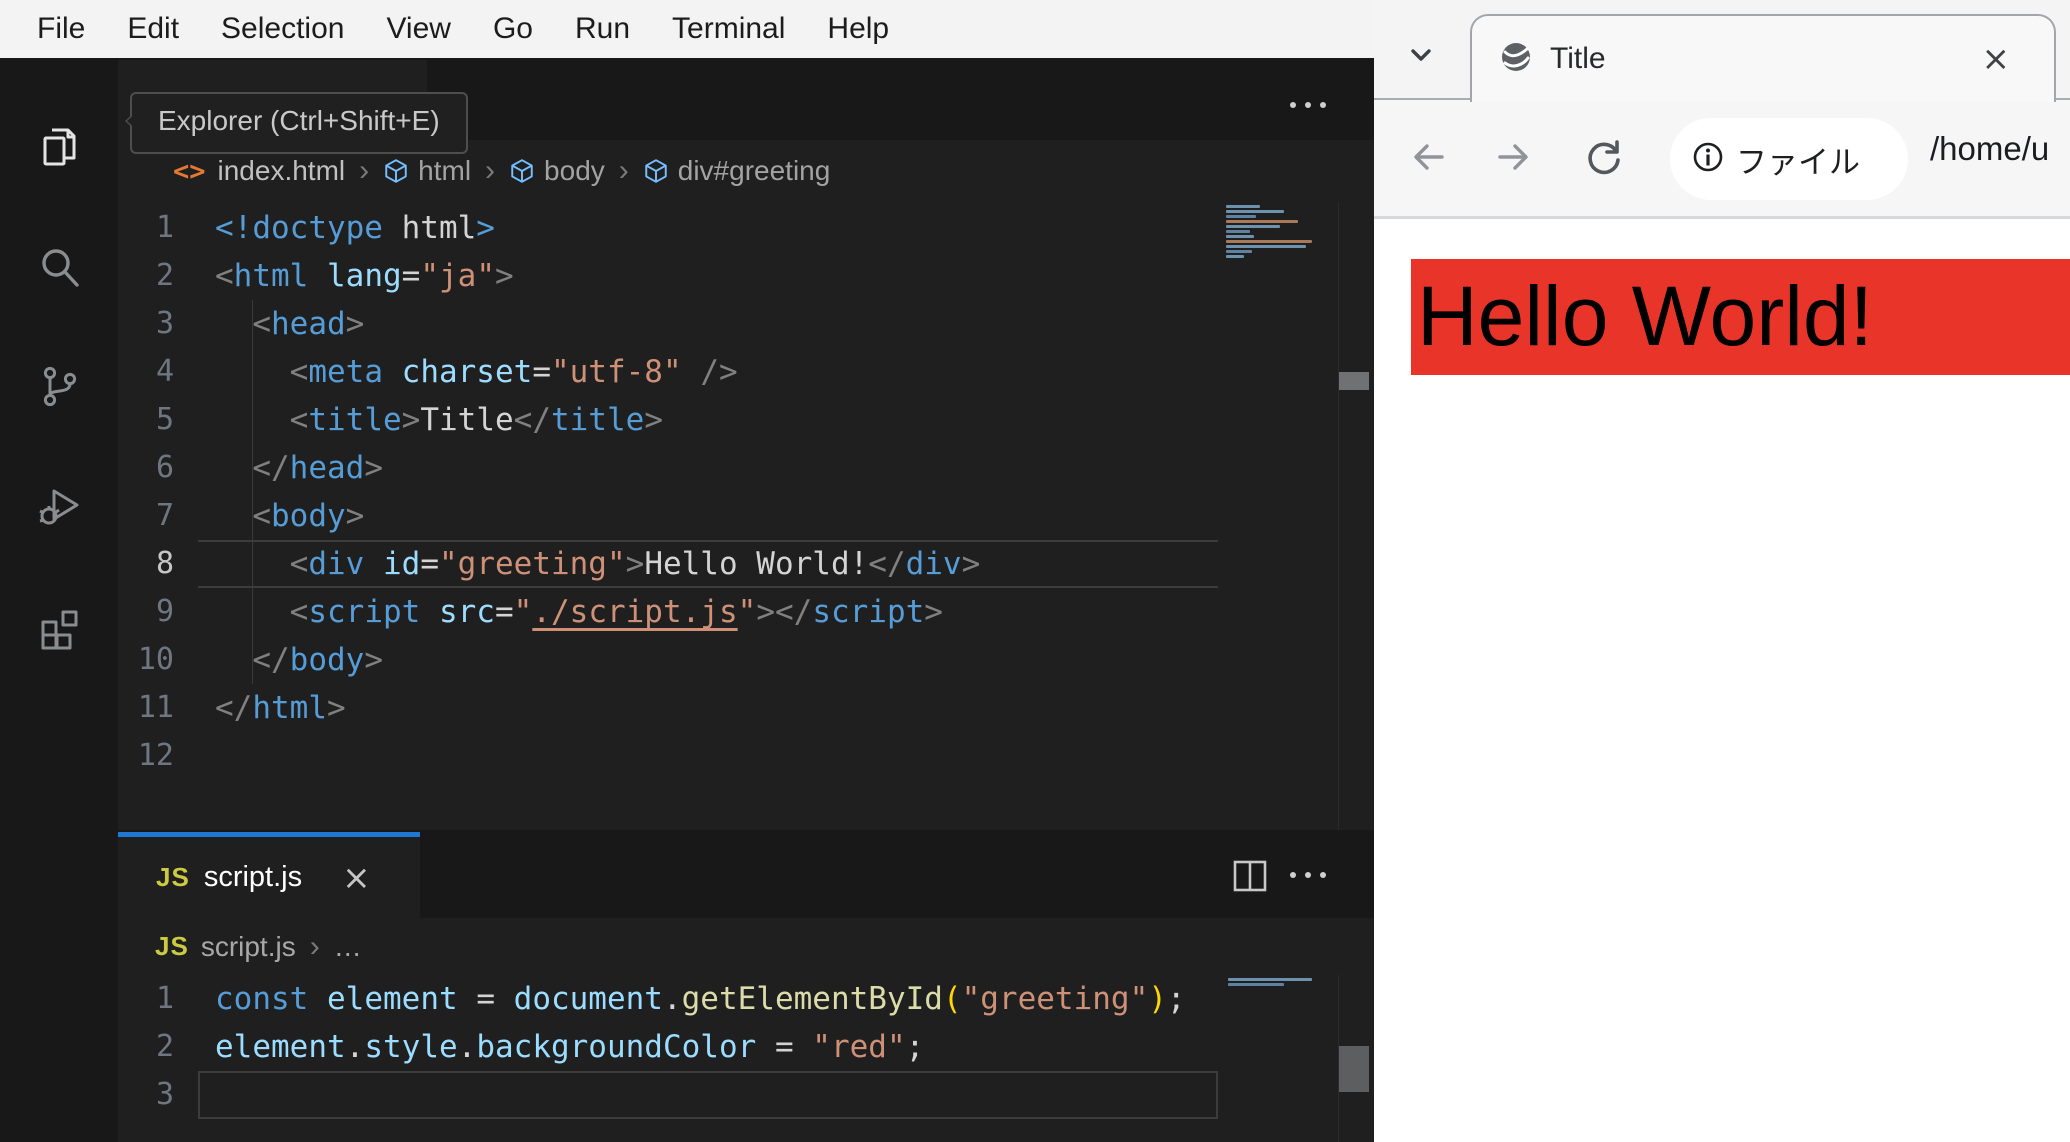 Image resolution: width=2070 pixels, height=1142 pixels. I want to click on code-text: <!doctype html>, so click(355, 228).